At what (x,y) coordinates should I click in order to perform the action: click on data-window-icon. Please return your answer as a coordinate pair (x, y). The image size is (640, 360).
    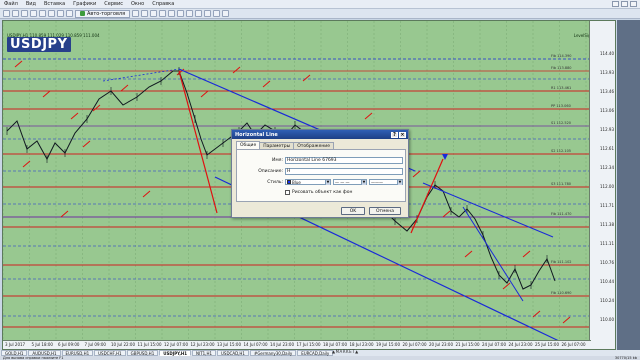
    Looking at the image, I should click on (33, 13).